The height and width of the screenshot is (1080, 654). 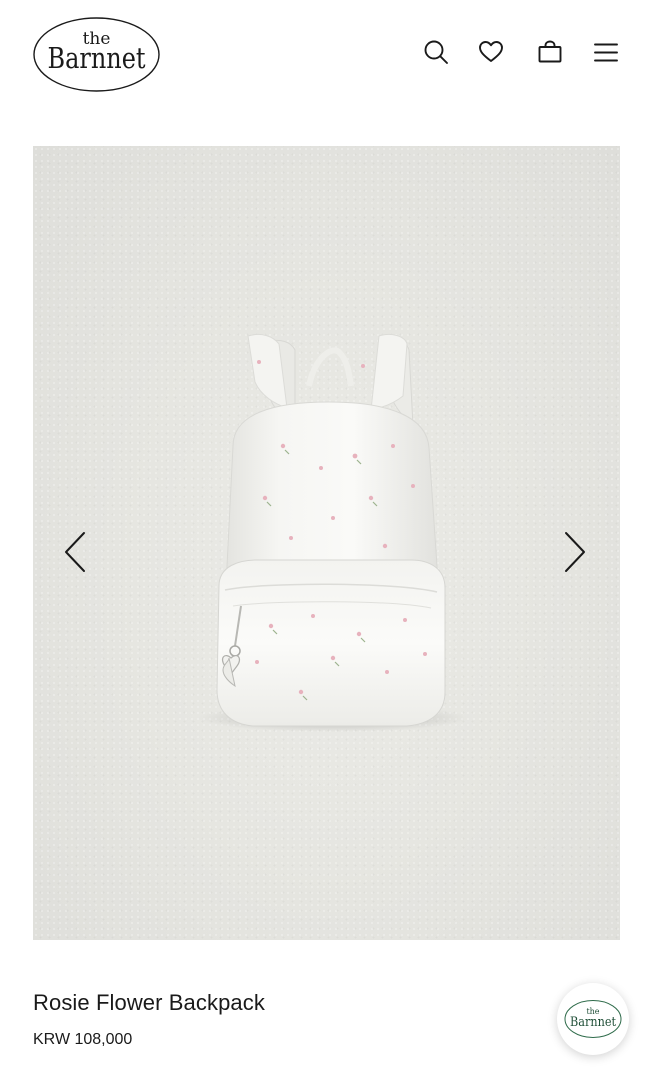 I want to click on search-button, so click(x=436, y=52).